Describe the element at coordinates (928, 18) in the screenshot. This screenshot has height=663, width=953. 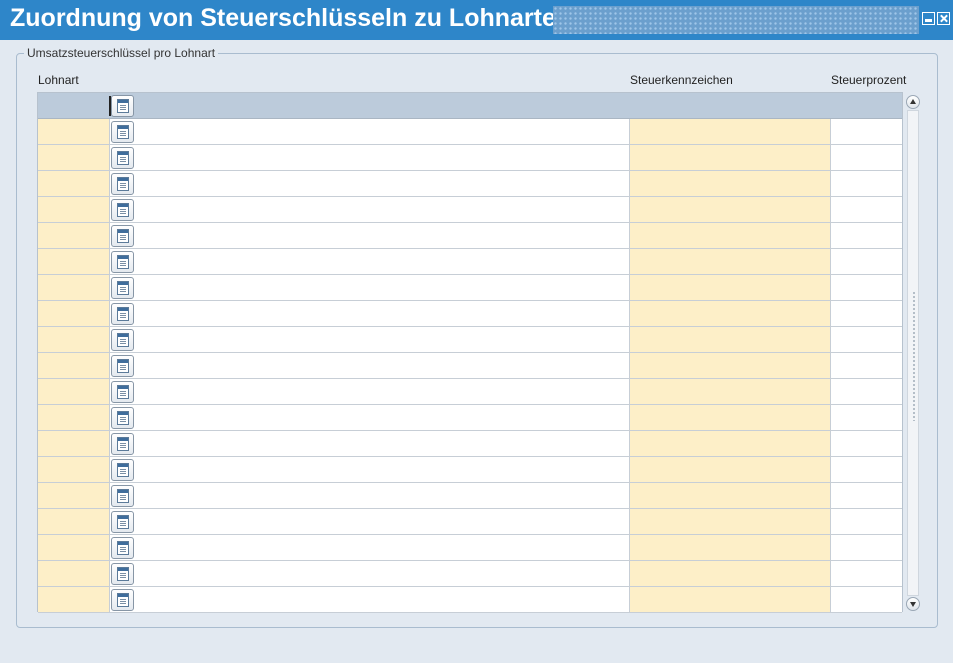
I see `minimize-icon` at that location.